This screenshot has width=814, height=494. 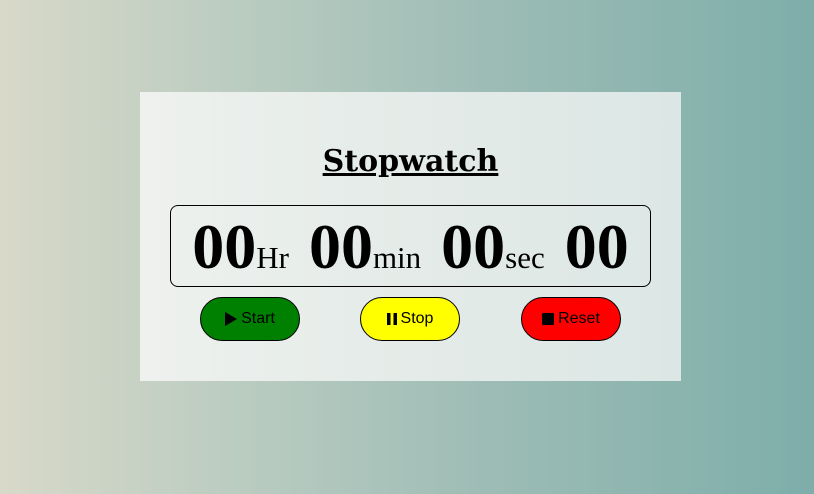 I want to click on minutes-value: 00, so click(x=340, y=246).